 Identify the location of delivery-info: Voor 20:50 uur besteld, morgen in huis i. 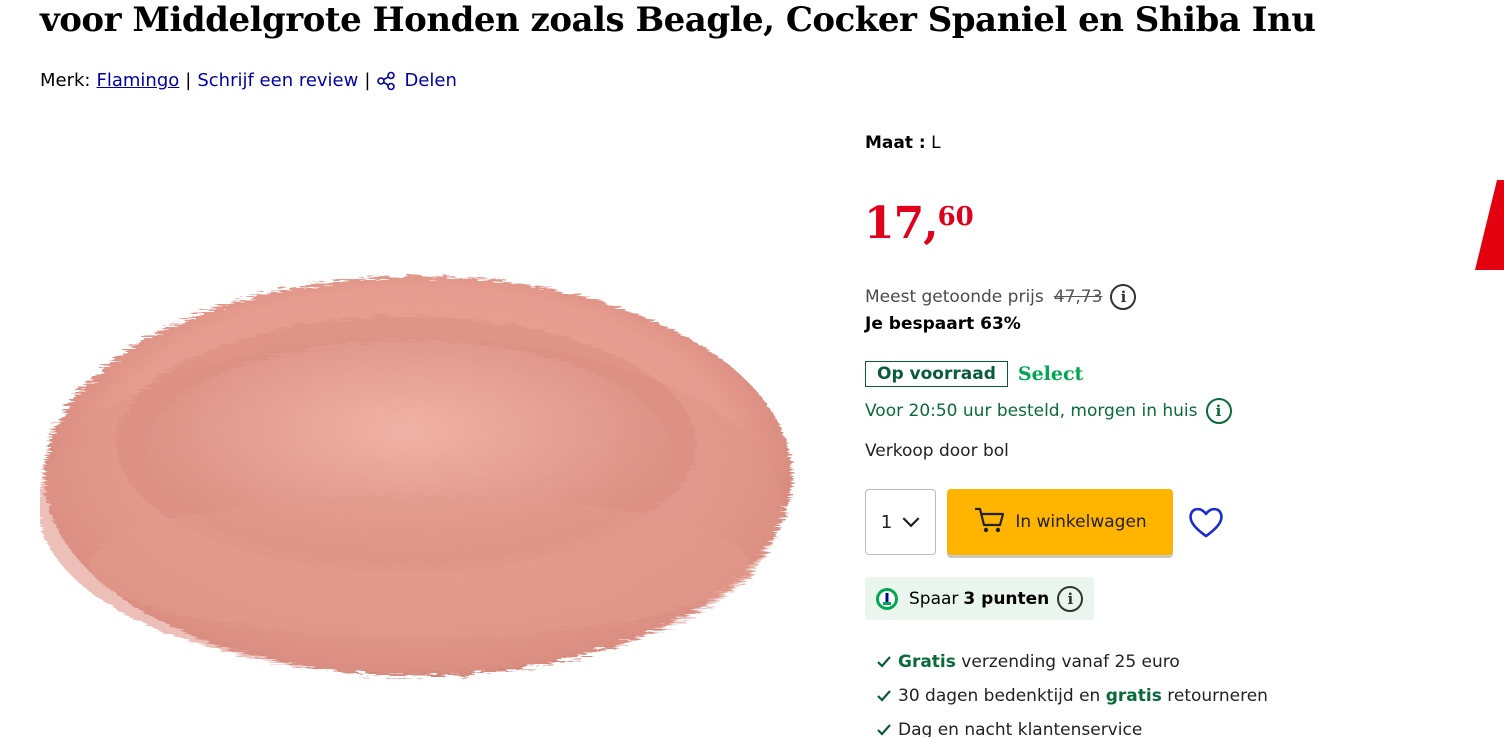
(1048, 411).